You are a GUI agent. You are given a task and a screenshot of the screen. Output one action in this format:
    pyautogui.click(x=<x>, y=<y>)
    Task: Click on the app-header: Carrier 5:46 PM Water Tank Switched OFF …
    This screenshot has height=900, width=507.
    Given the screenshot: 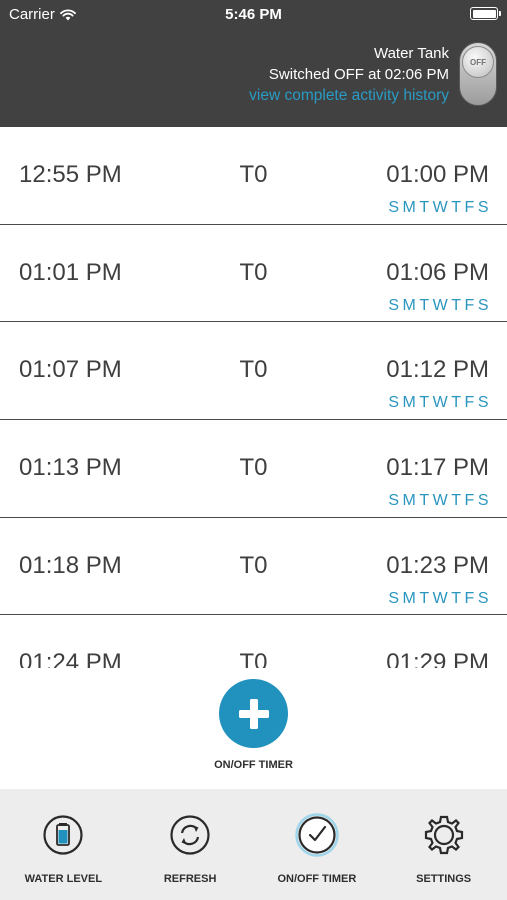 What is the action you would take?
    pyautogui.click(x=253, y=63)
    